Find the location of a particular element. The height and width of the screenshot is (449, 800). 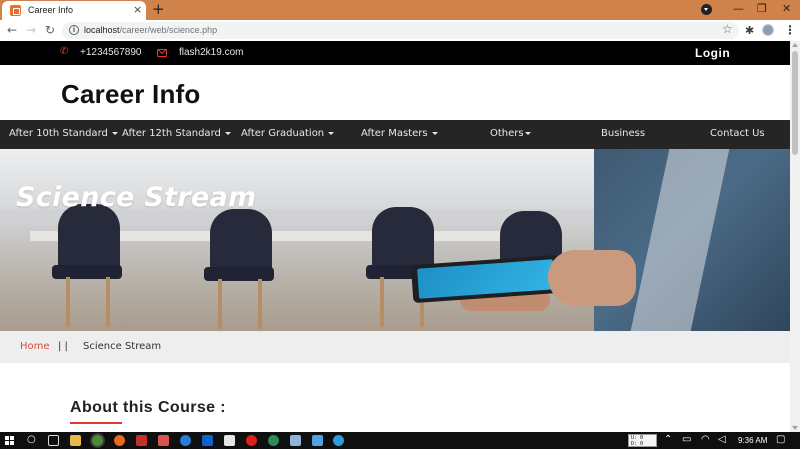

nav-business: Business is located at coordinates (623, 133).